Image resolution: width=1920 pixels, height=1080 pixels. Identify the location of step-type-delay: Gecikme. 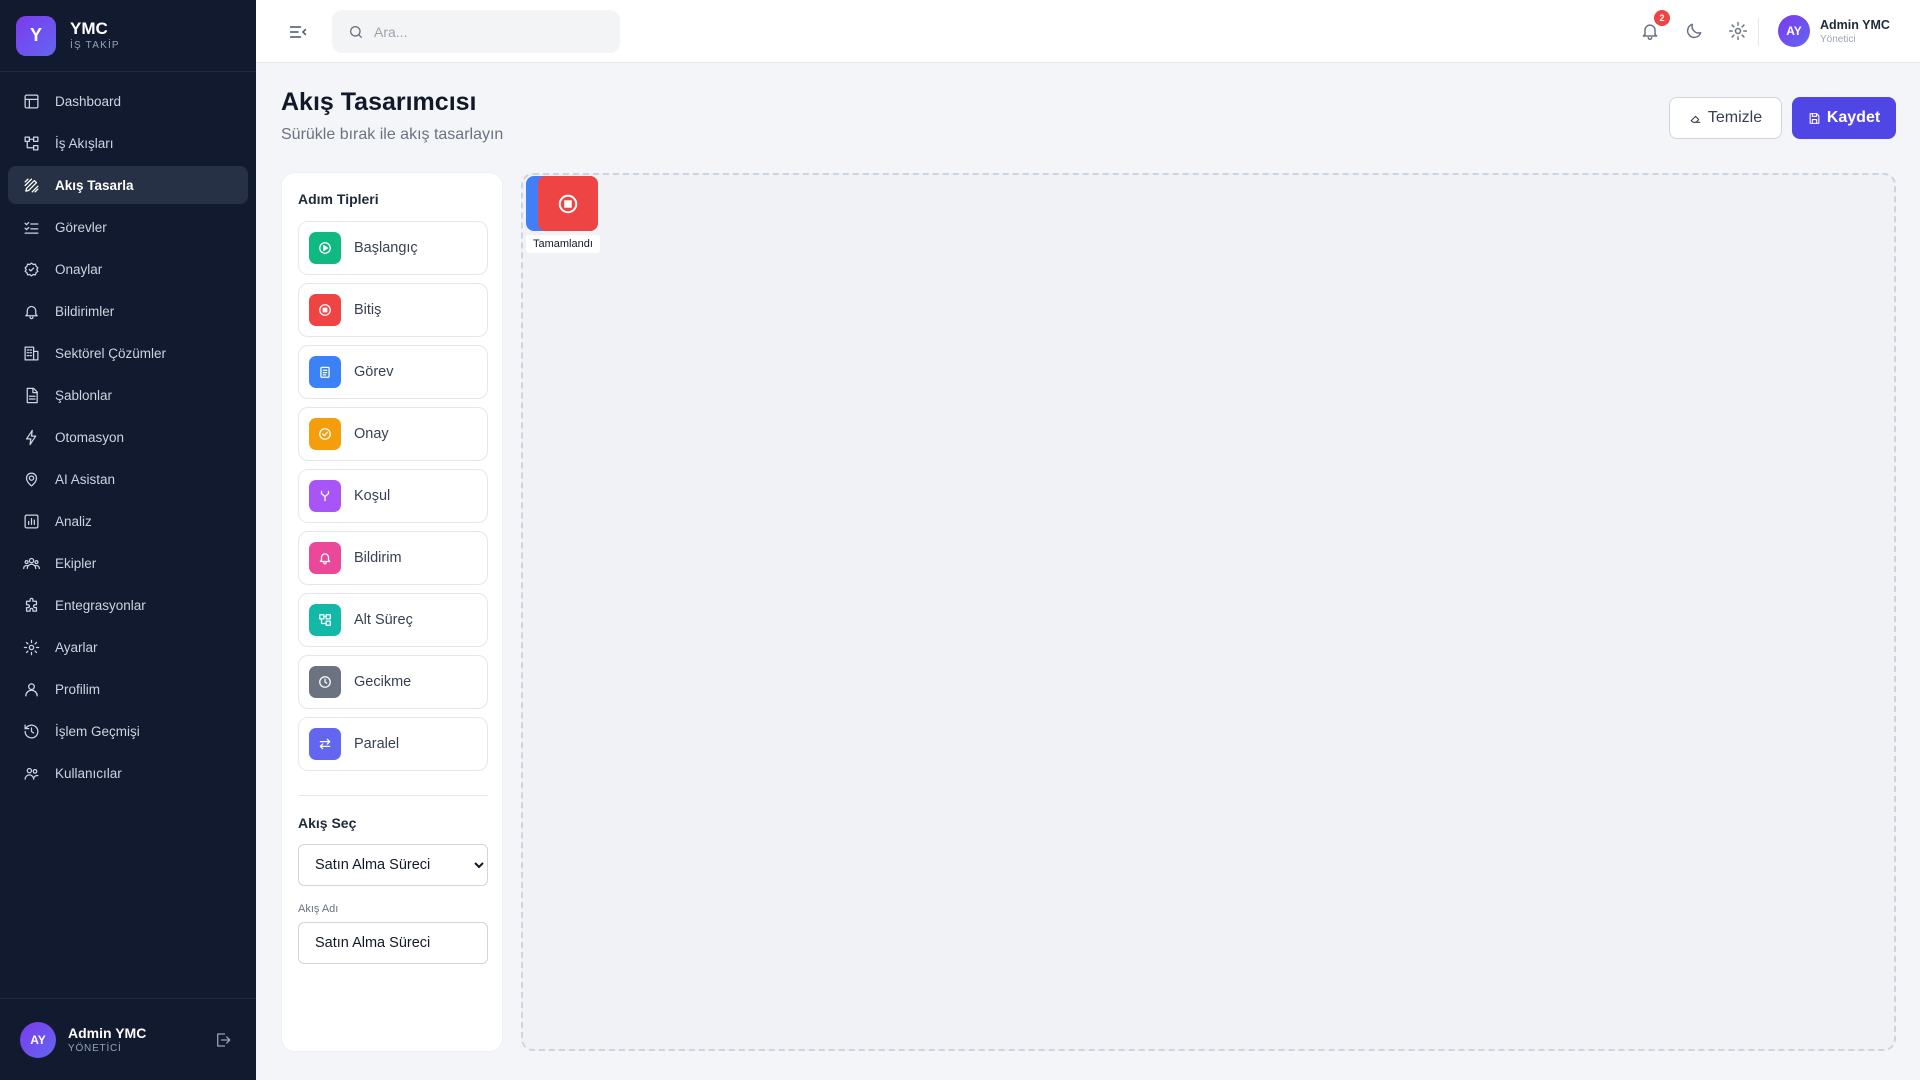
(393, 682).